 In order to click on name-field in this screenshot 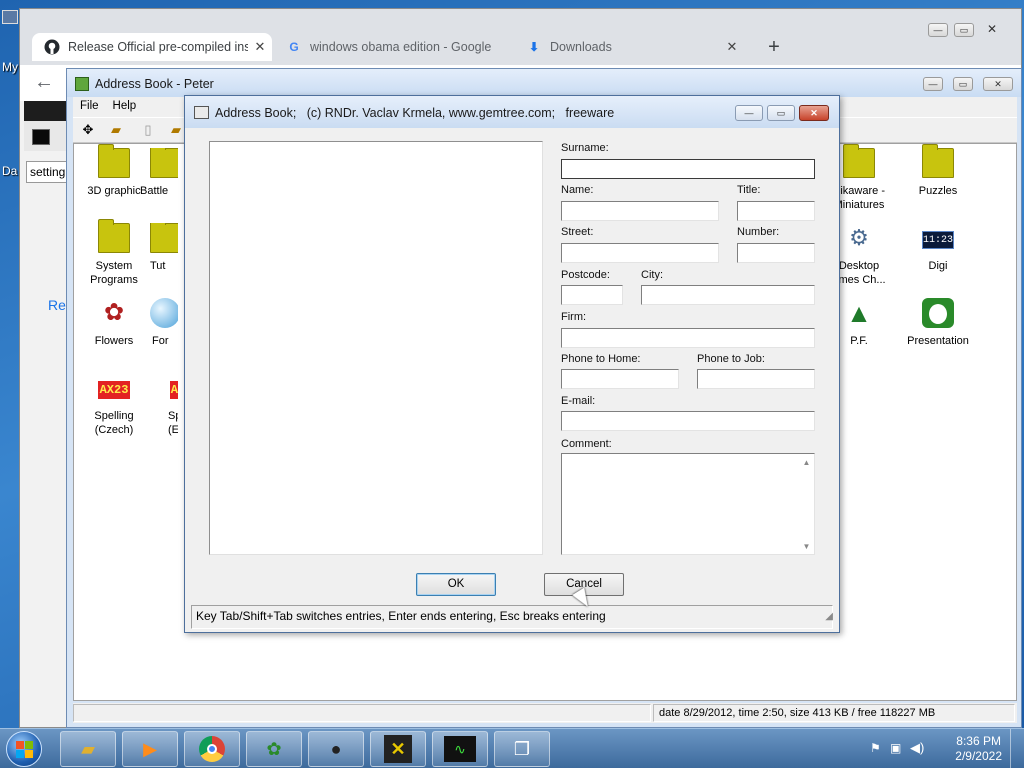, I will do `click(640, 211)`.